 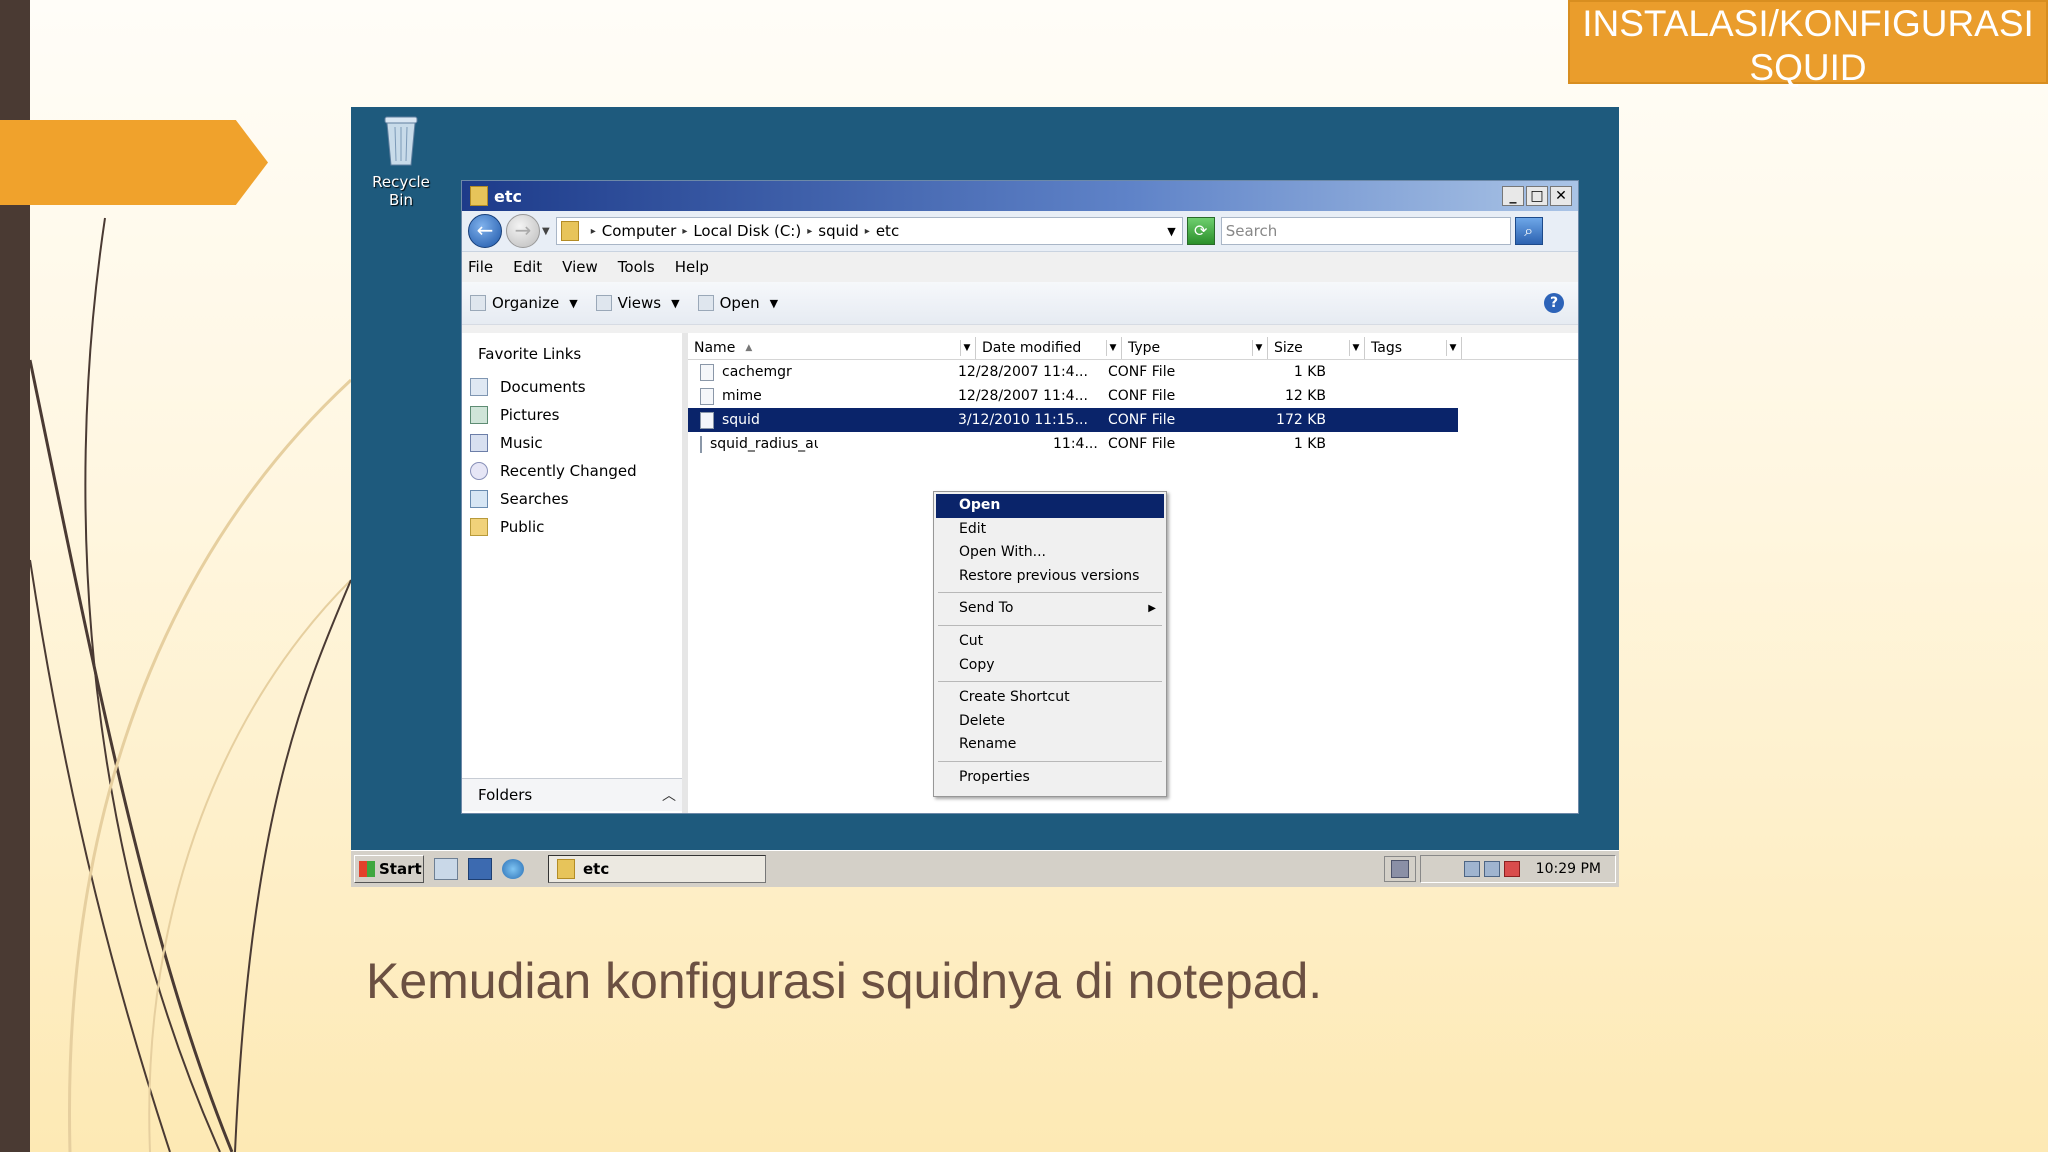 I want to click on chevron-up-icon: ︿, so click(x=669, y=796).